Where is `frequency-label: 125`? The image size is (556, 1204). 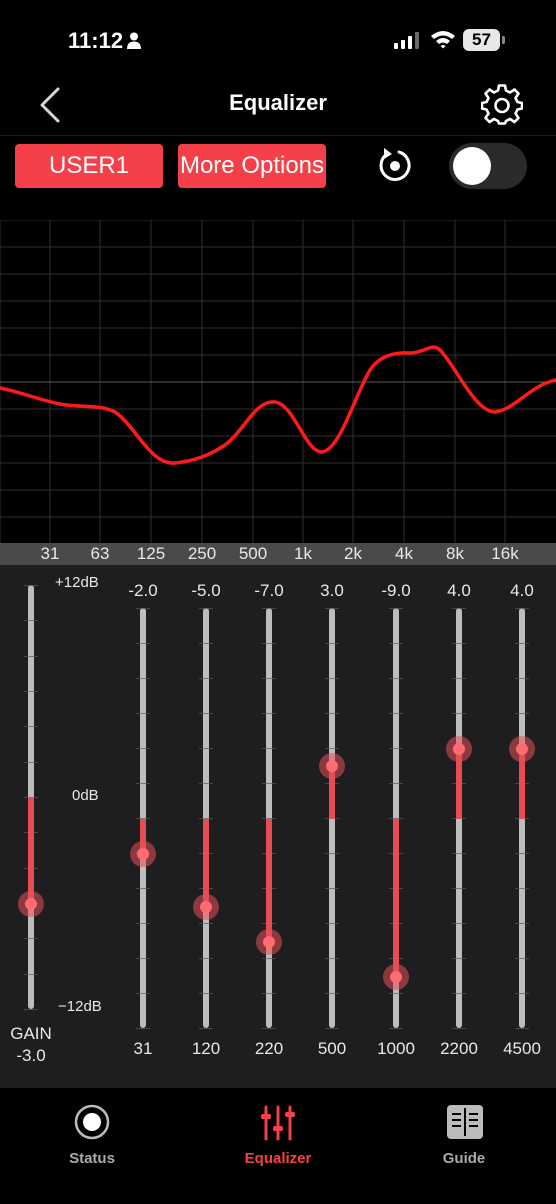
frequency-label: 125 is located at coordinates (151, 553).